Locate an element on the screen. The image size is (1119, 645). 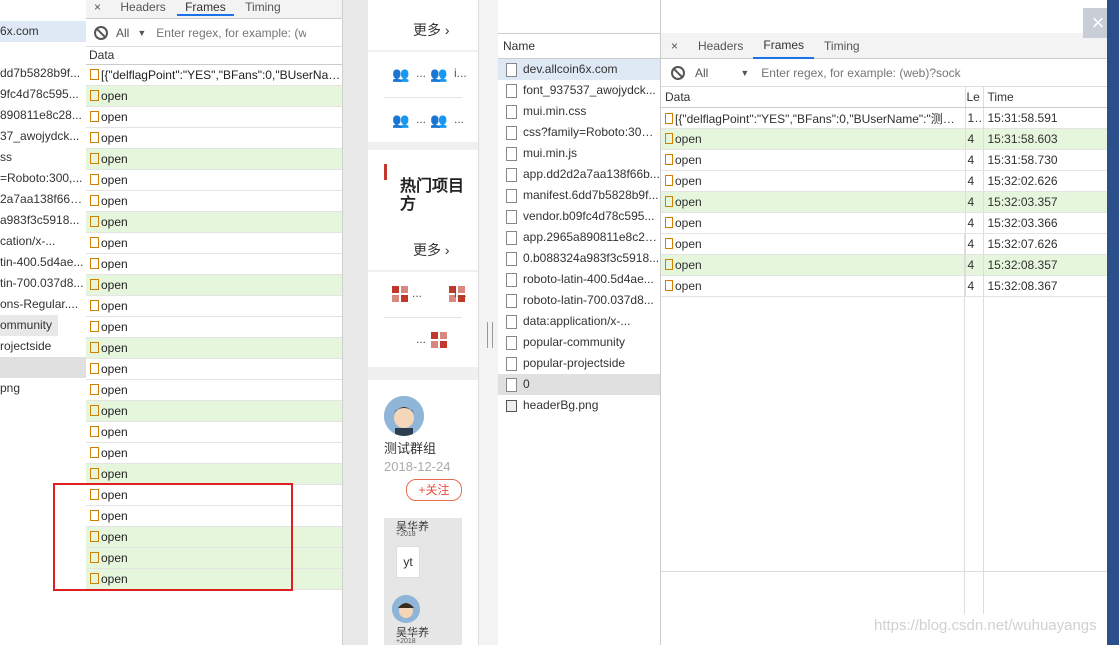
filter-all: All is located at coordinates (701, 73).